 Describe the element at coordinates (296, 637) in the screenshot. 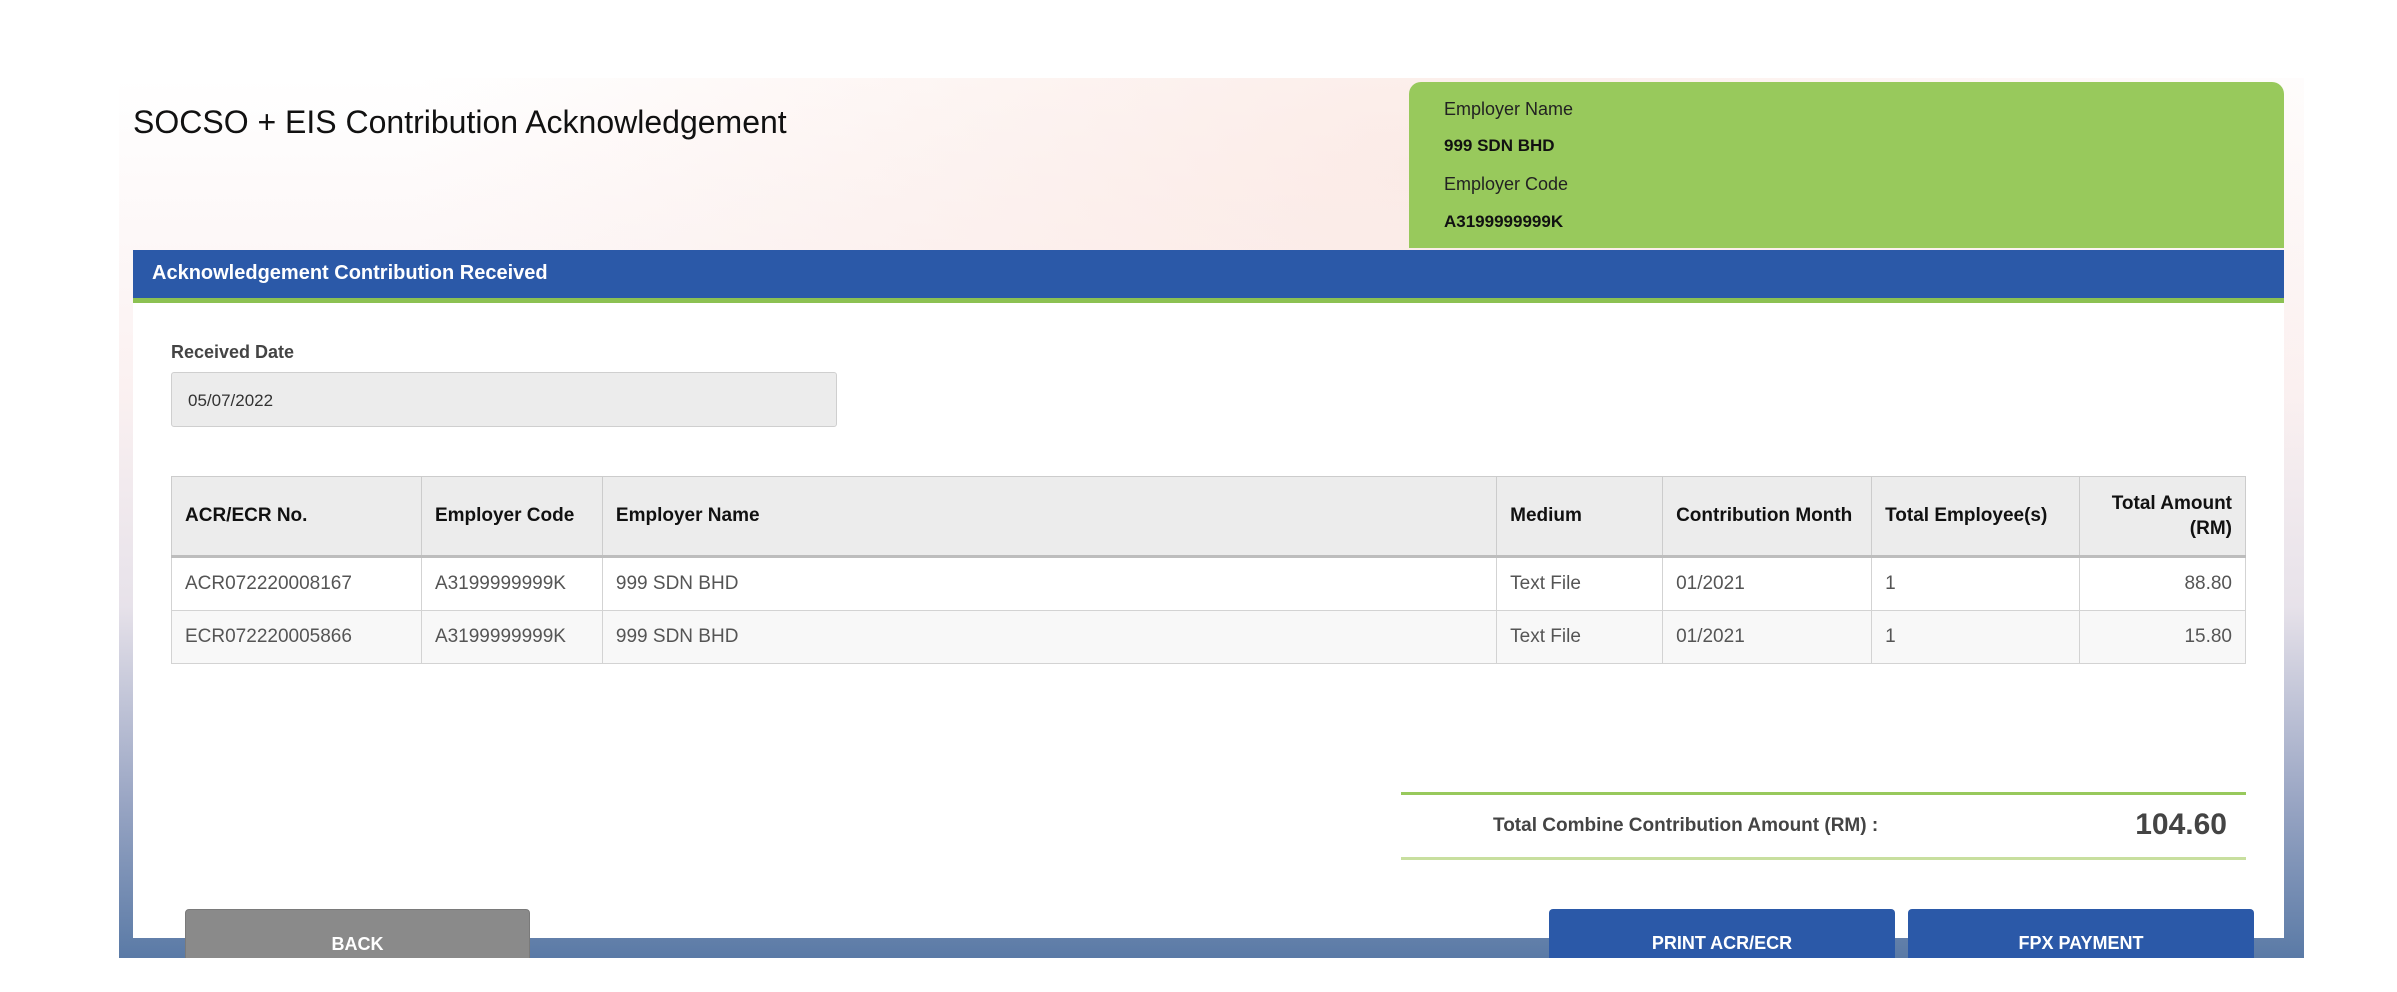

I see `table-cell: ECR072220005866` at that location.